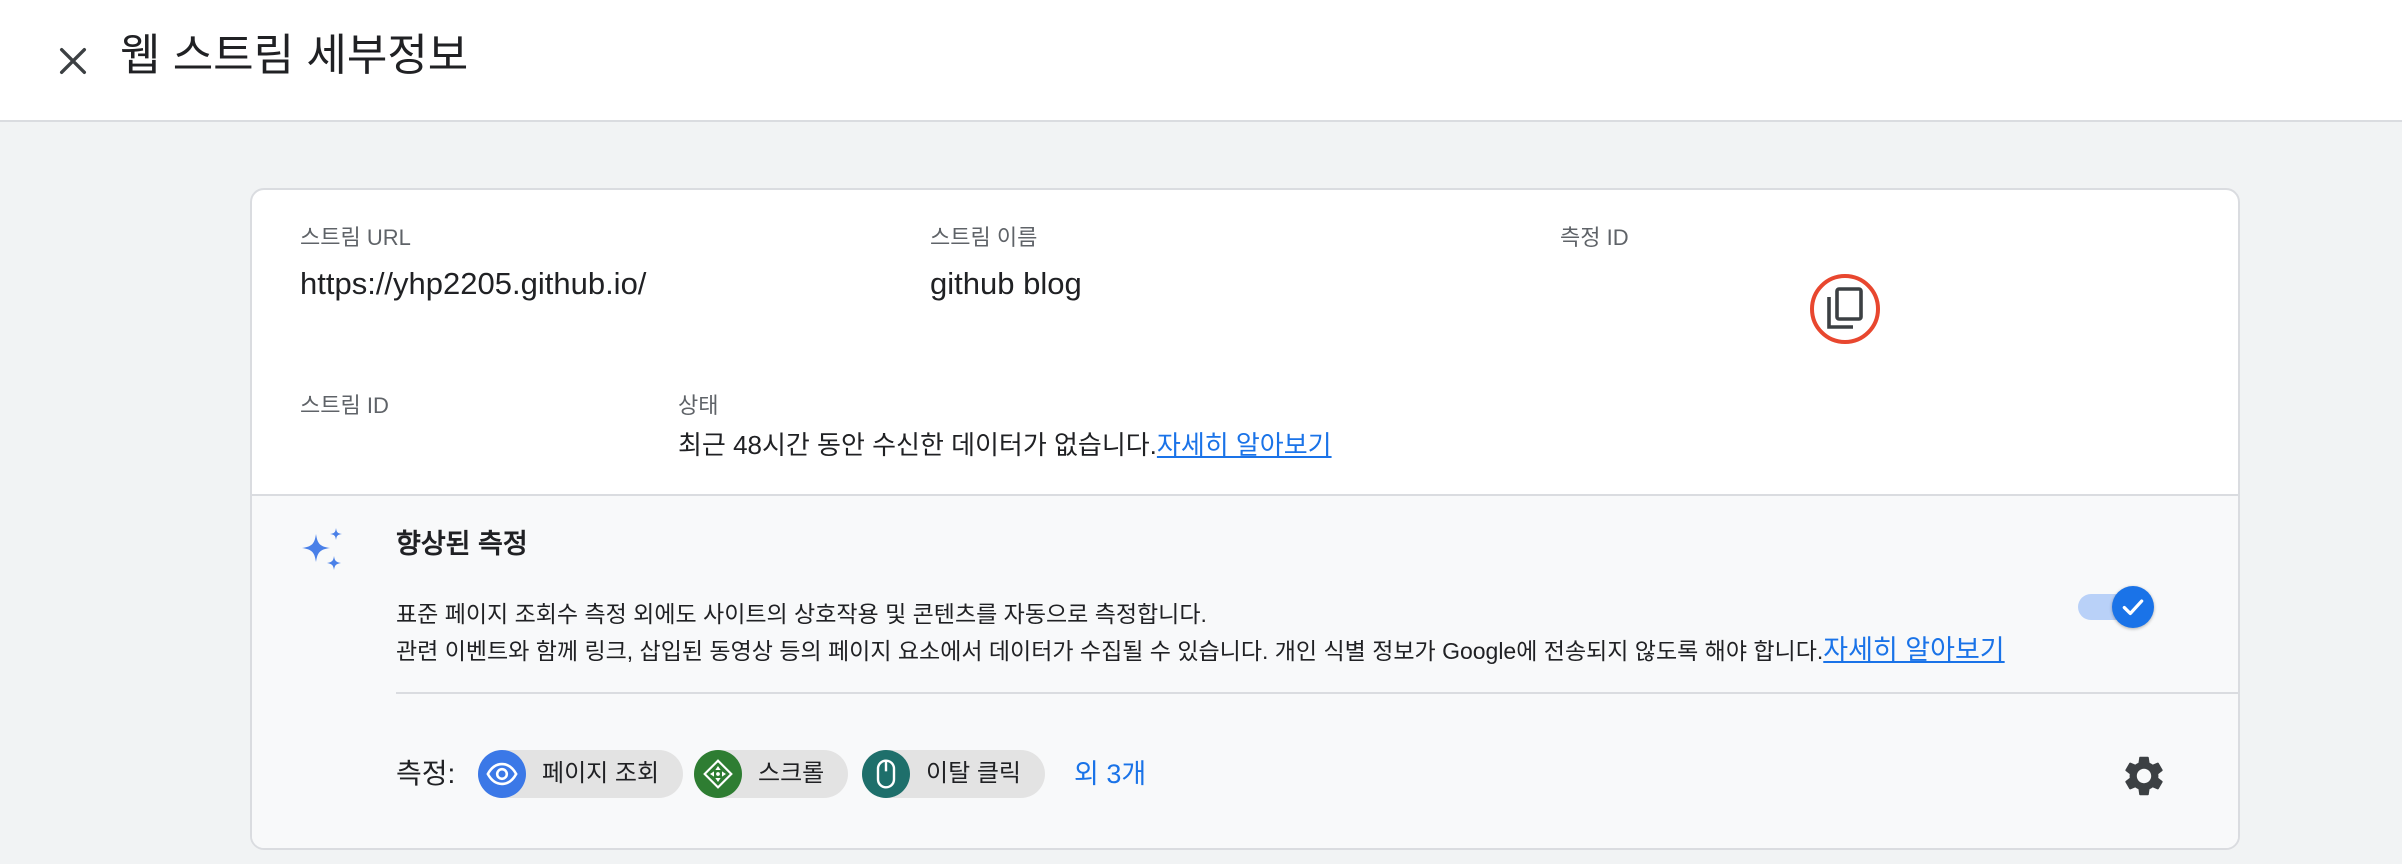 The height and width of the screenshot is (864, 2402). I want to click on close-icon, so click(73, 61).